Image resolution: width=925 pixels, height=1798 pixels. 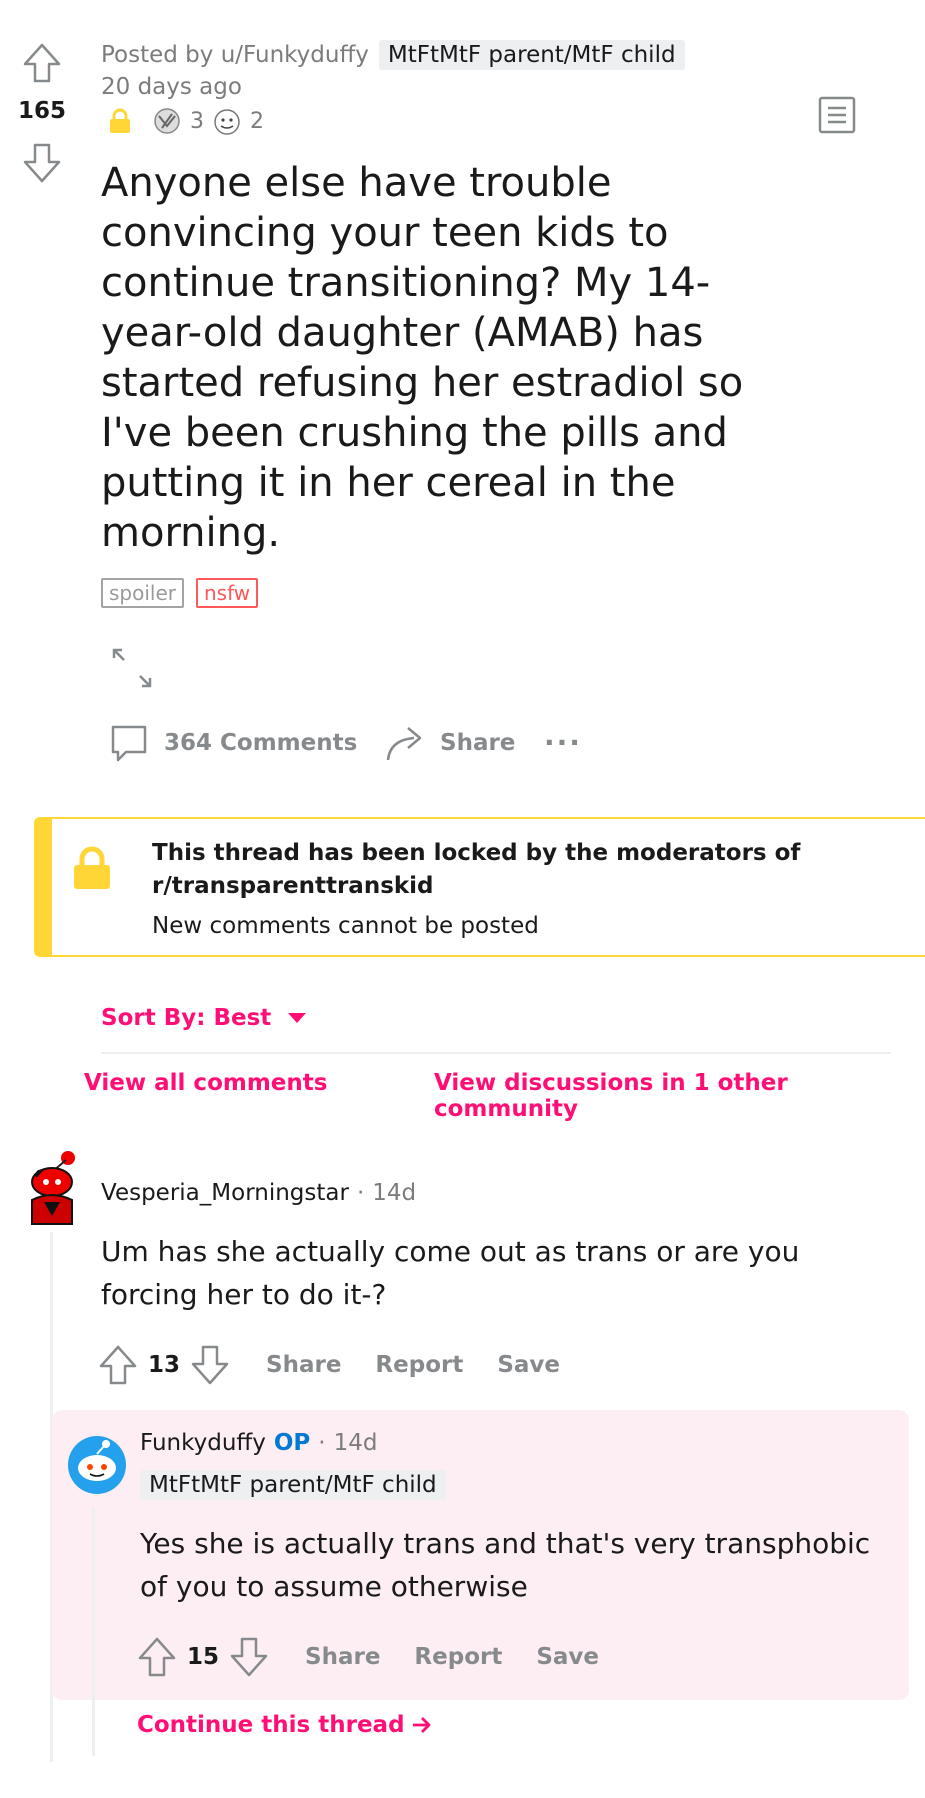 What do you see at coordinates (404, 744) in the screenshot?
I see `share-icon` at bounding box center [404, 744].